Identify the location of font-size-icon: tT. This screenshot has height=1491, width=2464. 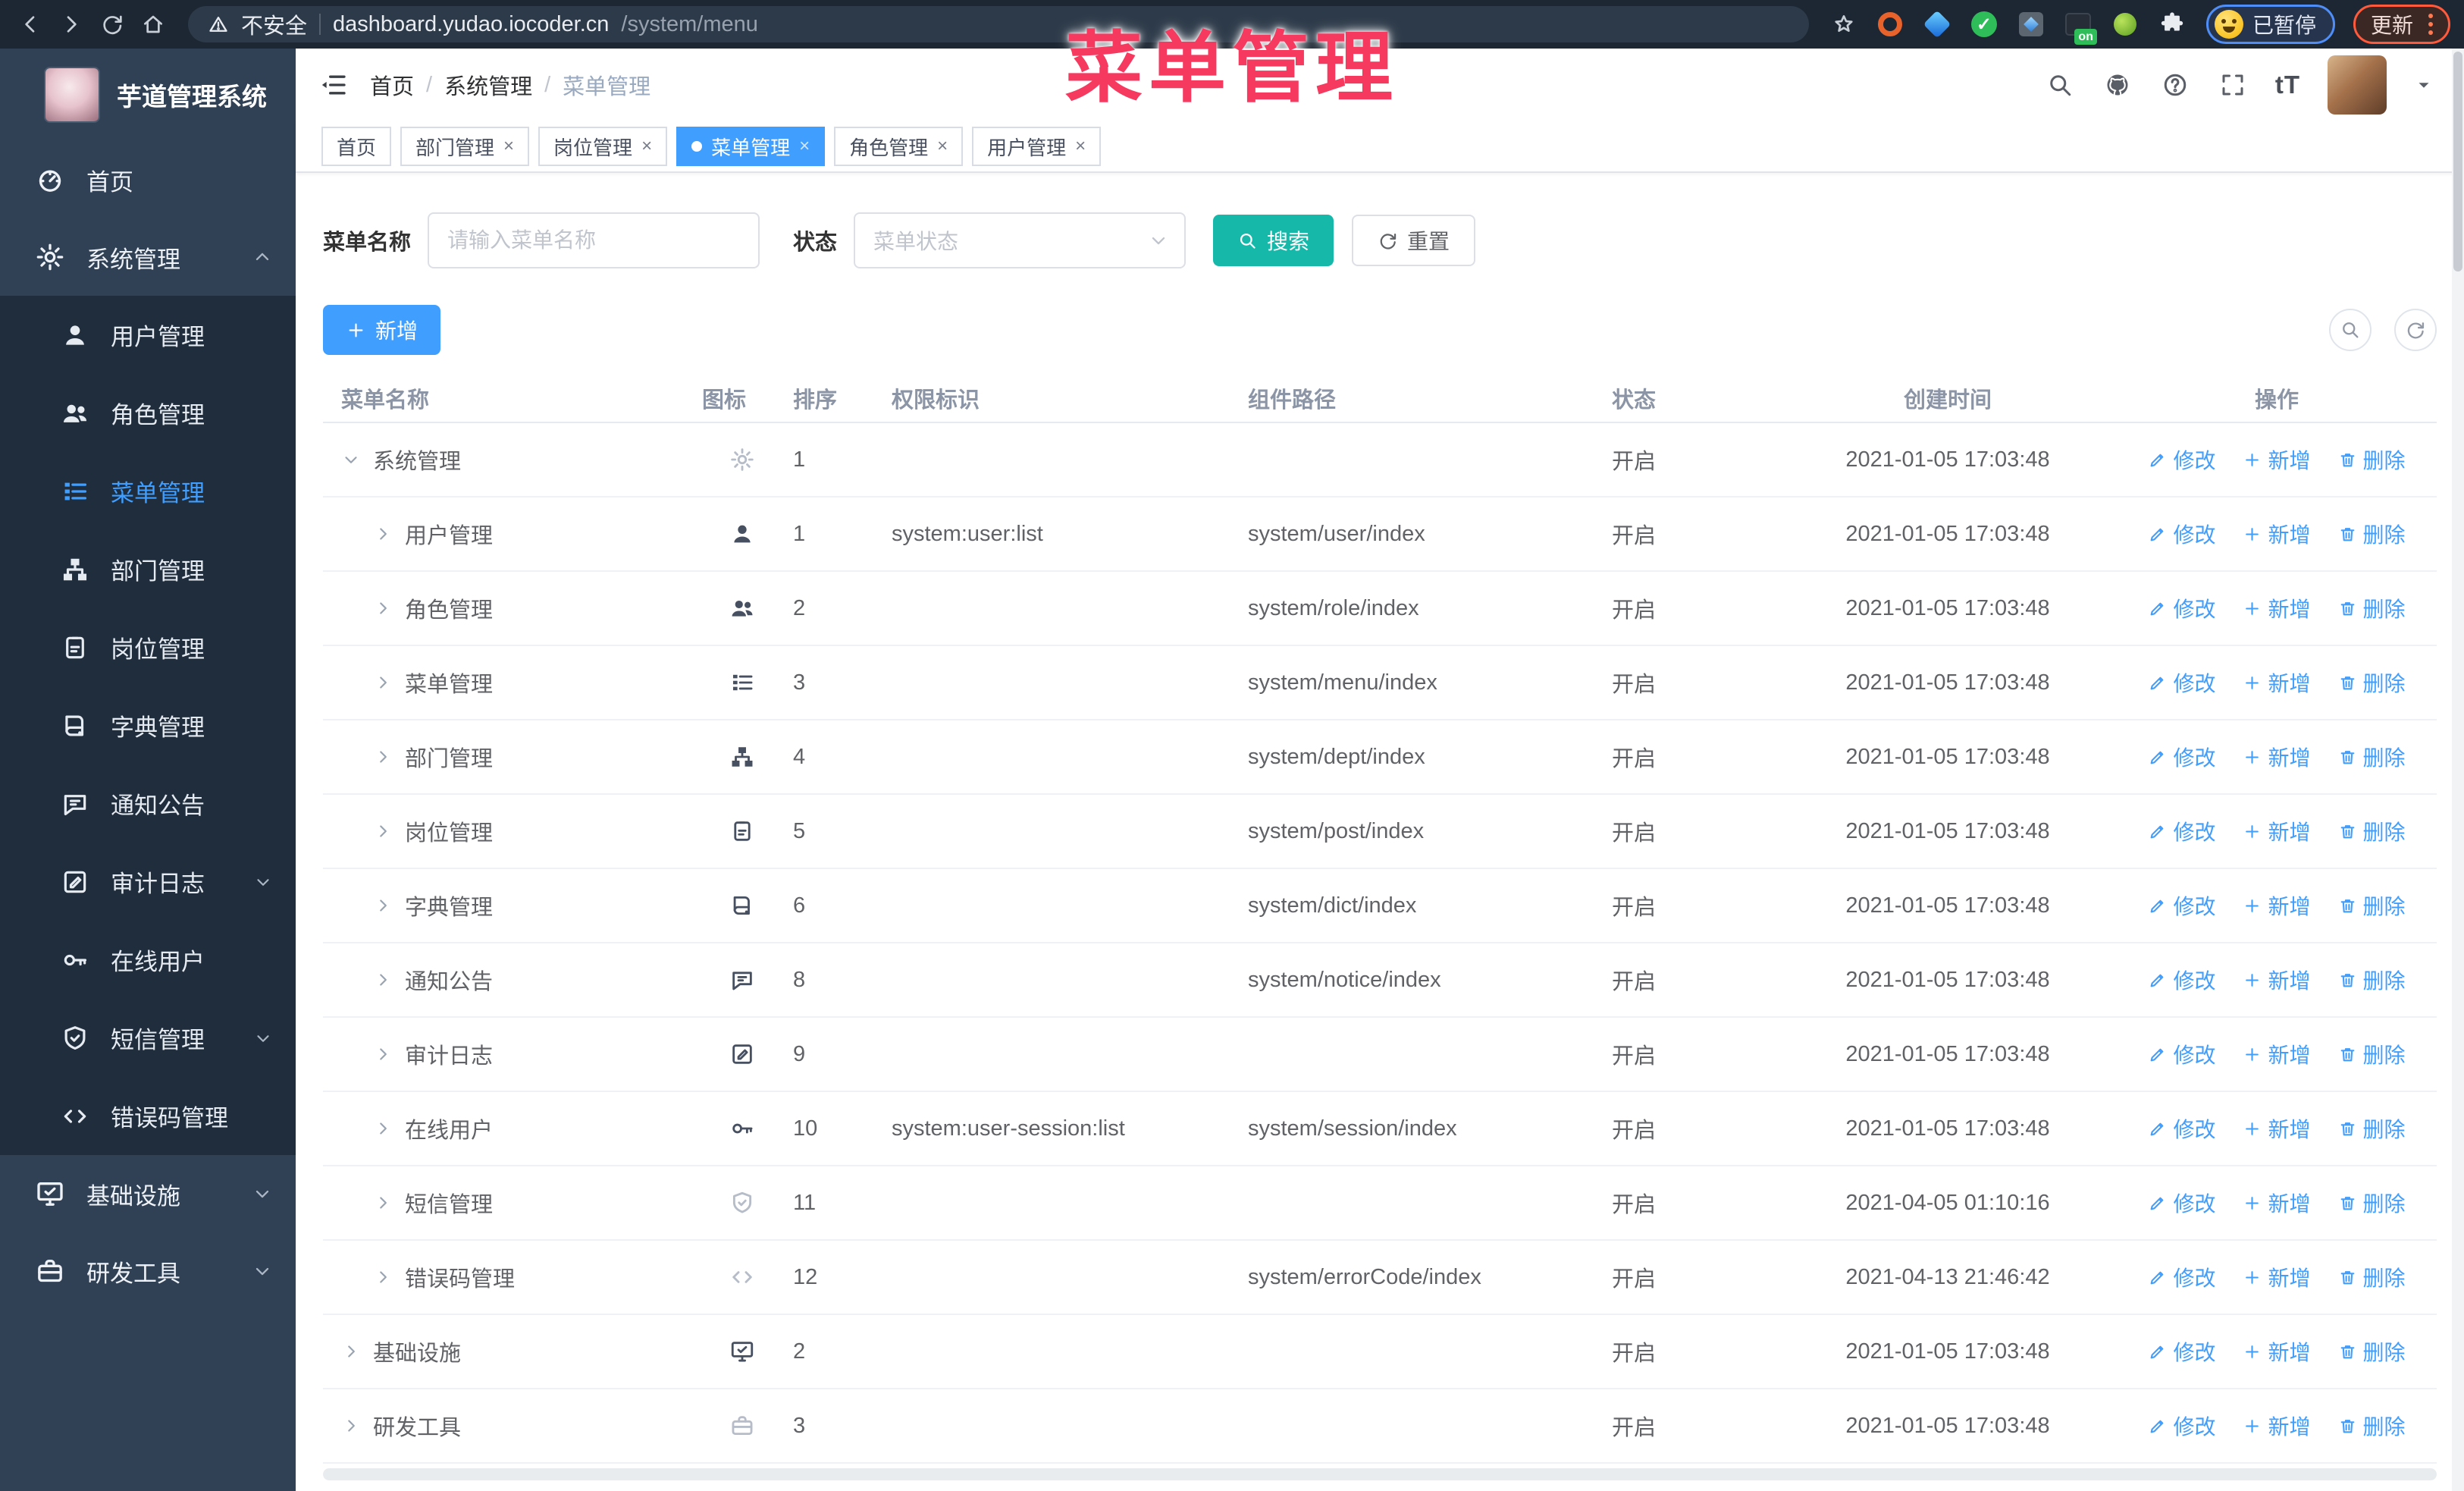
(2287, 85).